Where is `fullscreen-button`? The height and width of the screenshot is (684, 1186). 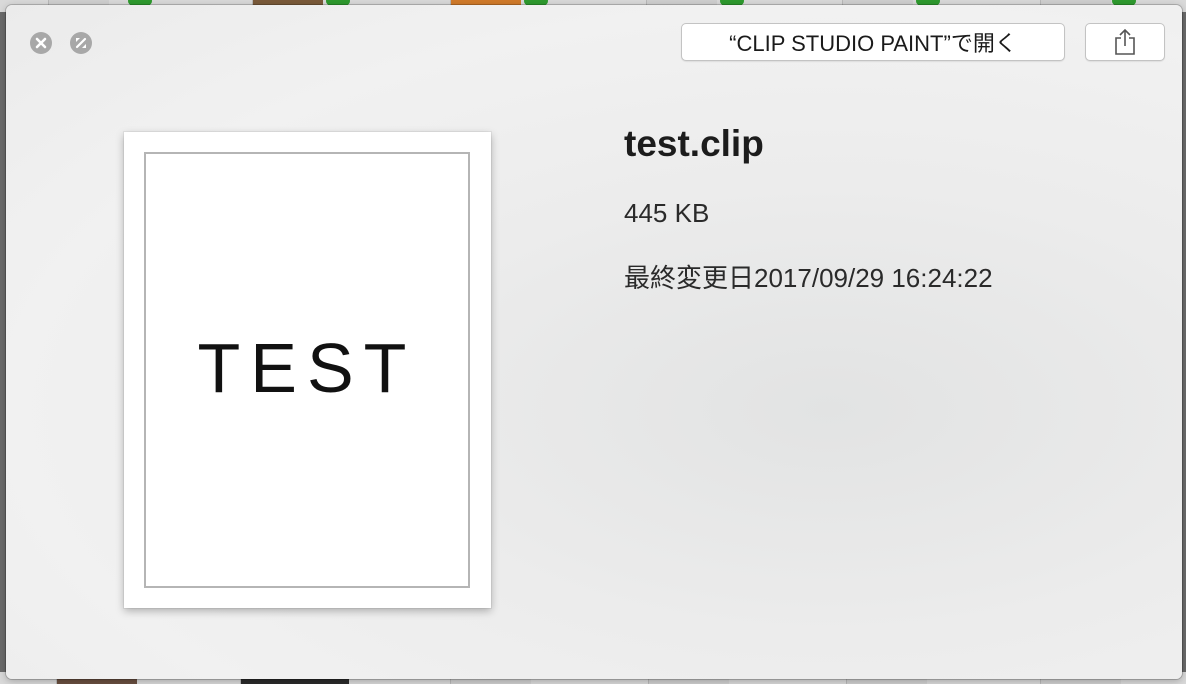 fullscreen-button is located at coordinates (81, 43).